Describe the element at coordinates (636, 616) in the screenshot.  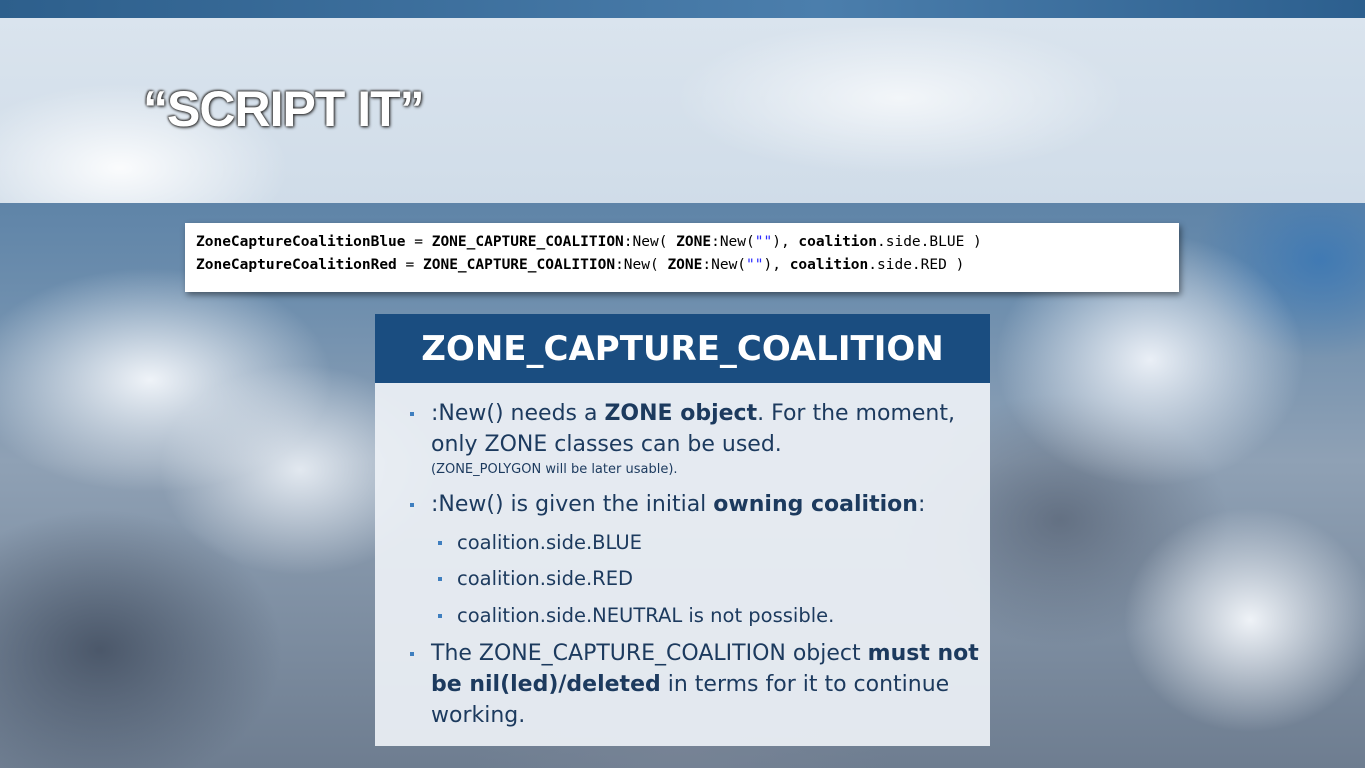
I see `sub-item-neutral: coalition.side.NEUTRAL is not possible.` at that location.